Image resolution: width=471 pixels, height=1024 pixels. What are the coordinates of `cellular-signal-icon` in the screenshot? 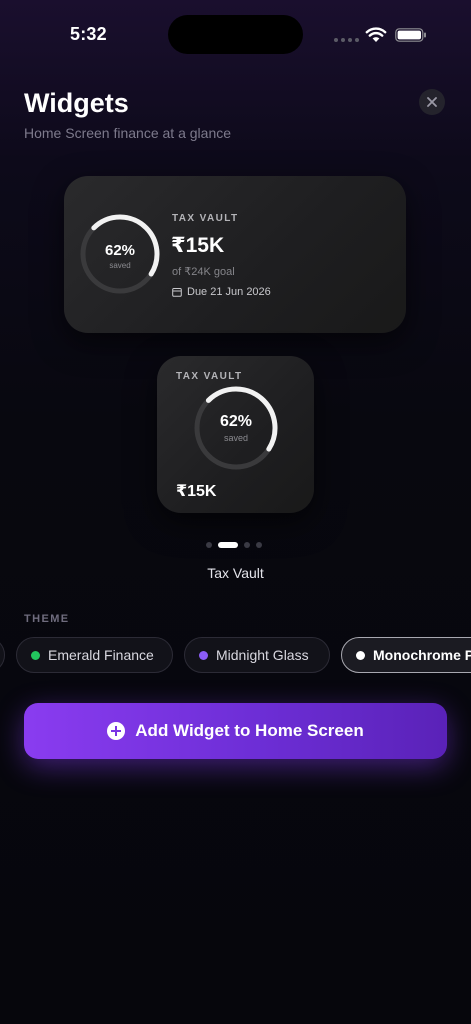 It's located at (346, 40).